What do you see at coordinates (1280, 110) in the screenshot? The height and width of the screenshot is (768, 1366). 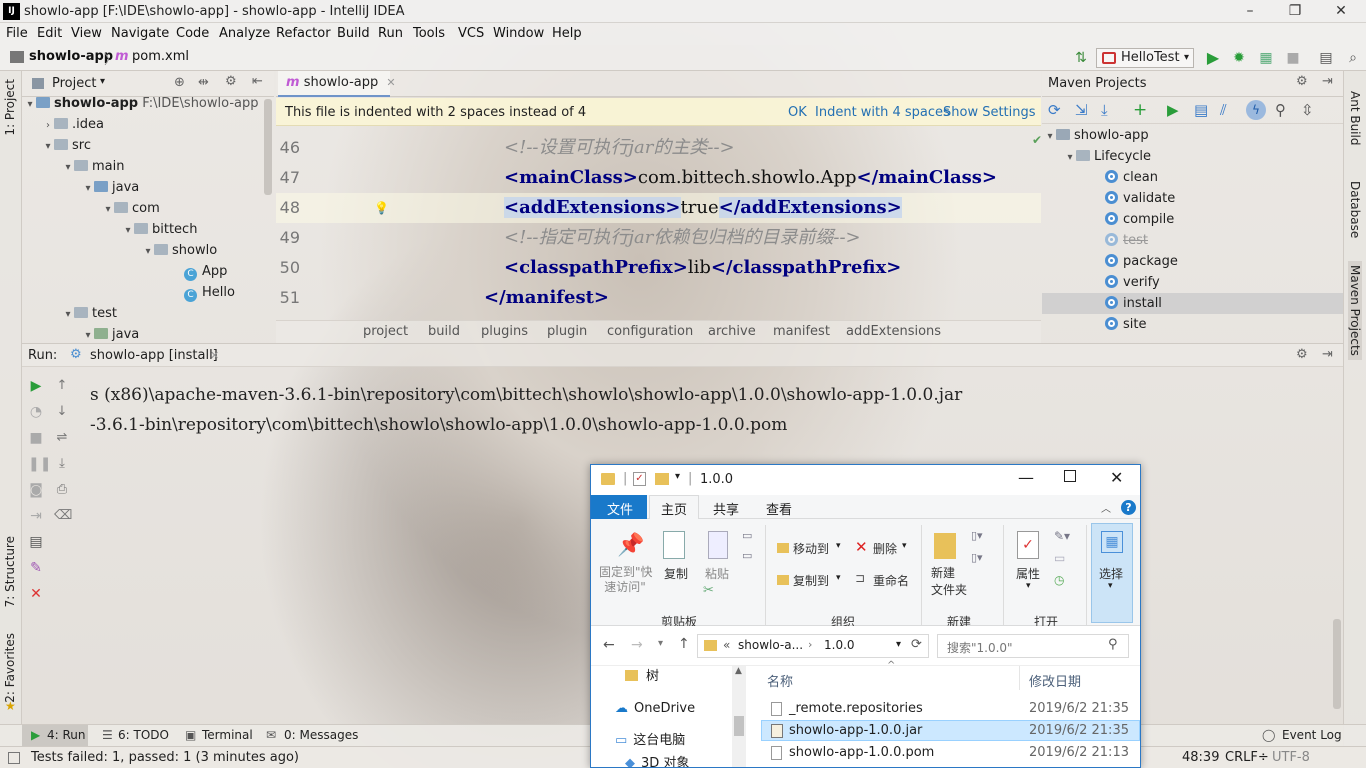 I see `dependencies-icon: ⚲` at bounding box center [1280, 110].